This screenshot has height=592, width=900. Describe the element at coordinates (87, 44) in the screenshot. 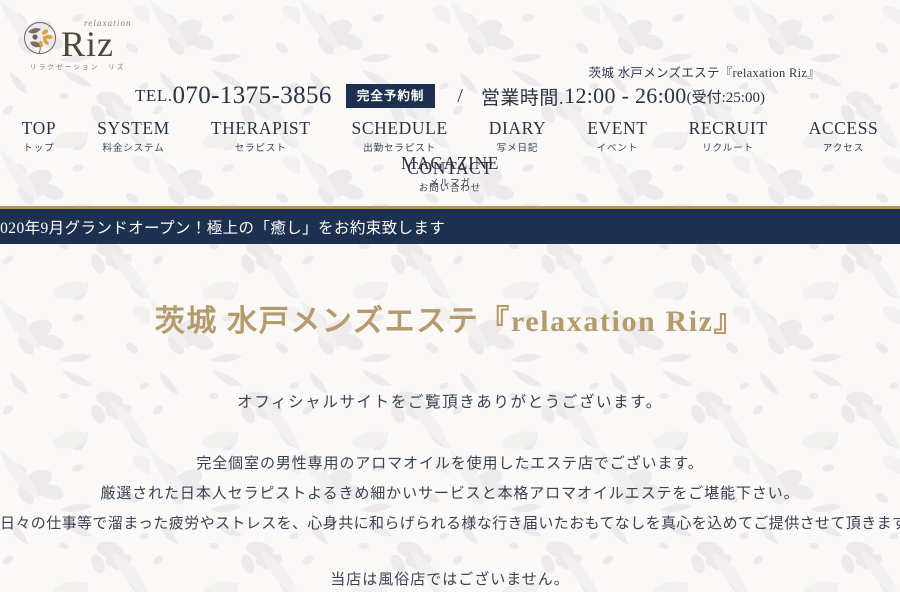

I see `logo-wordmark: Riz` at that location.